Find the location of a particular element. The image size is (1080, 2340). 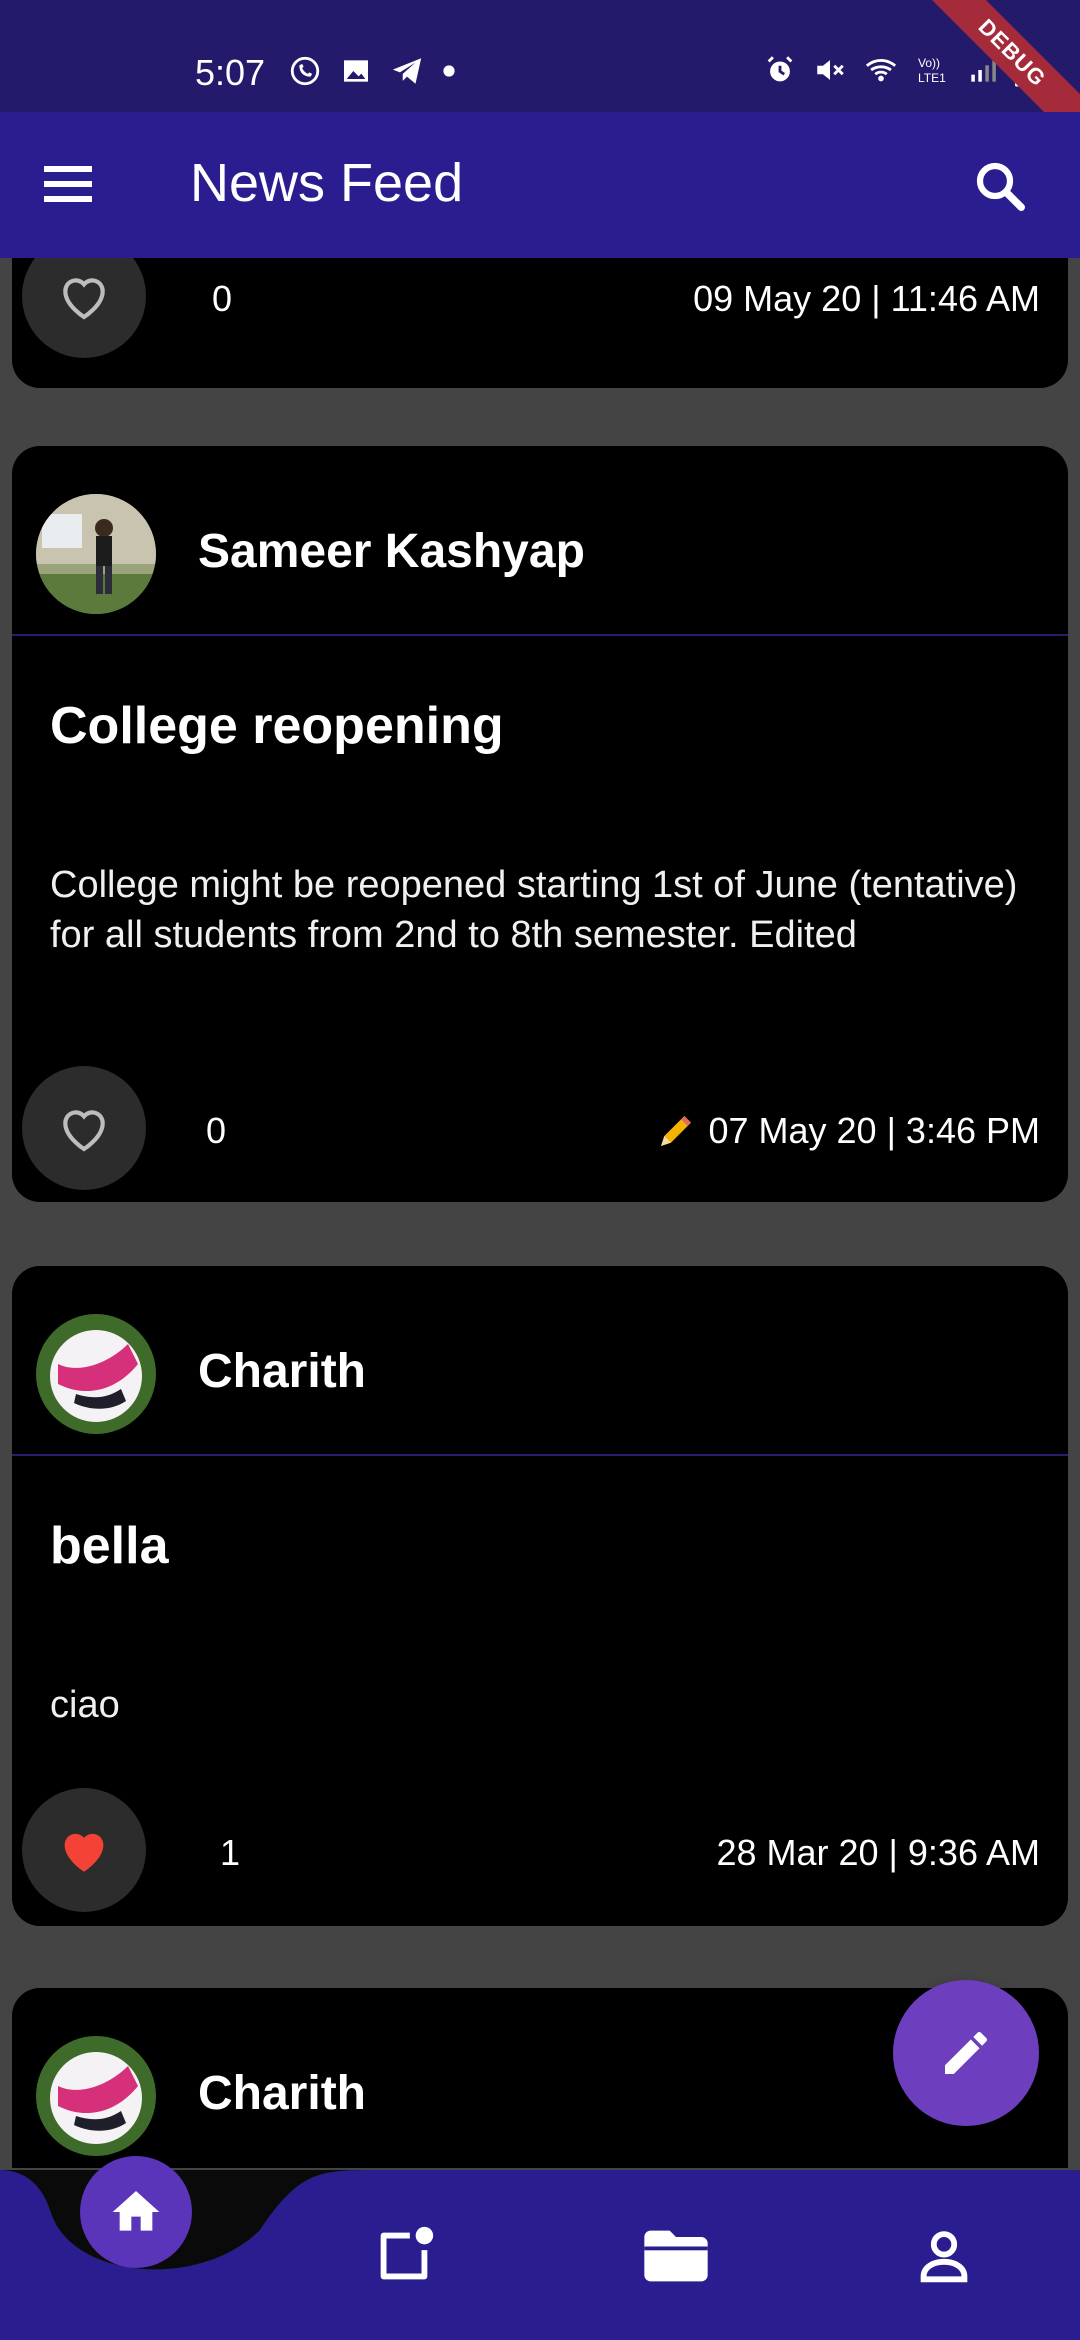

page-title: News Feed is located at coordinates (327, 183).